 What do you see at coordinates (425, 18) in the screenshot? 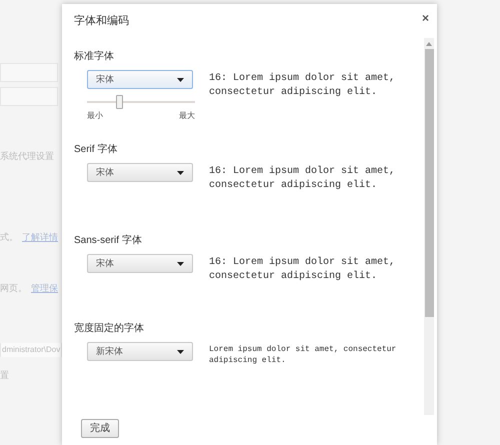
I see `close-button: ×` at bounding box center [425, 18].